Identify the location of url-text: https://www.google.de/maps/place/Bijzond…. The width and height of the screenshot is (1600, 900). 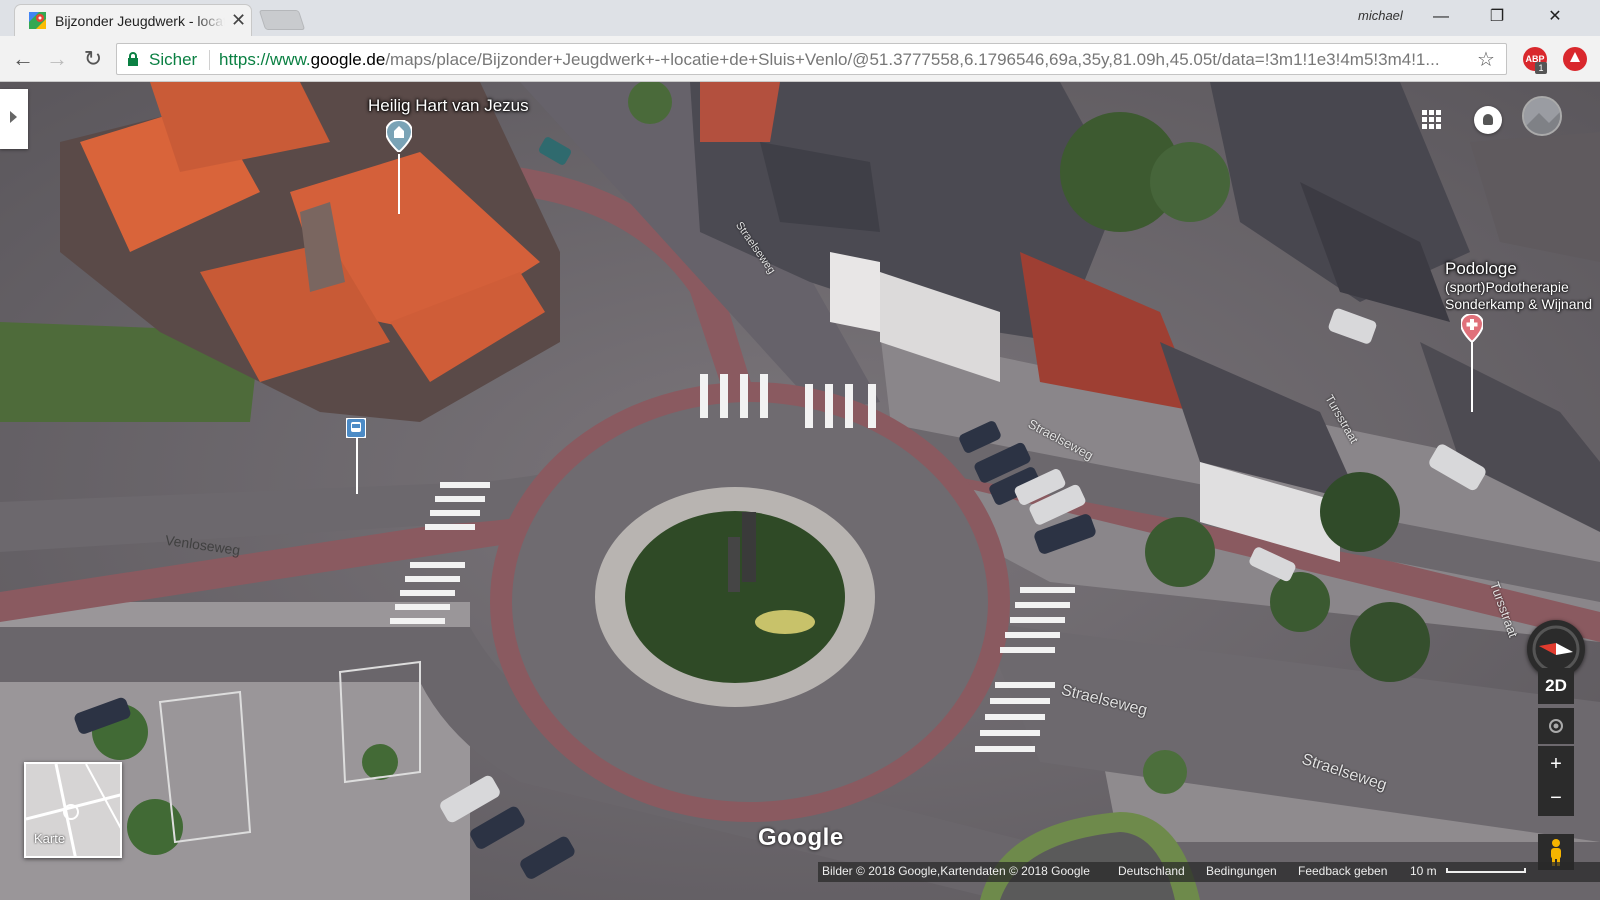
(839, 60).